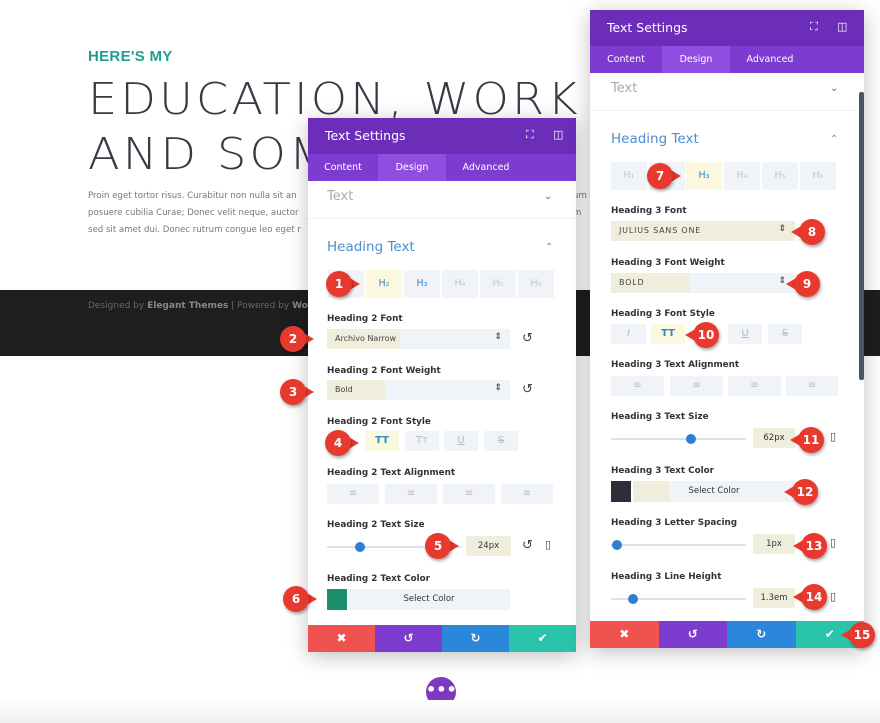  What do you see at coordinates (422, 441) in the screenshot?
I see `smallcaps-button: Tт` at bounding box center [422, 441].